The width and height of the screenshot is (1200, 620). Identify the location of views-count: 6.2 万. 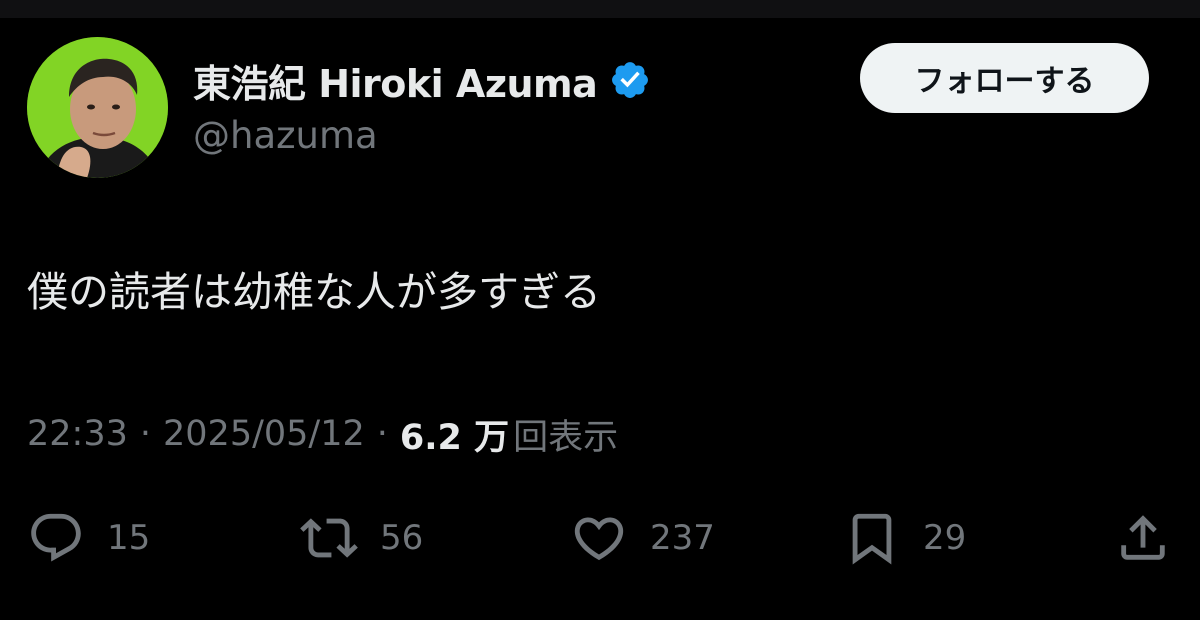
(454, 434).